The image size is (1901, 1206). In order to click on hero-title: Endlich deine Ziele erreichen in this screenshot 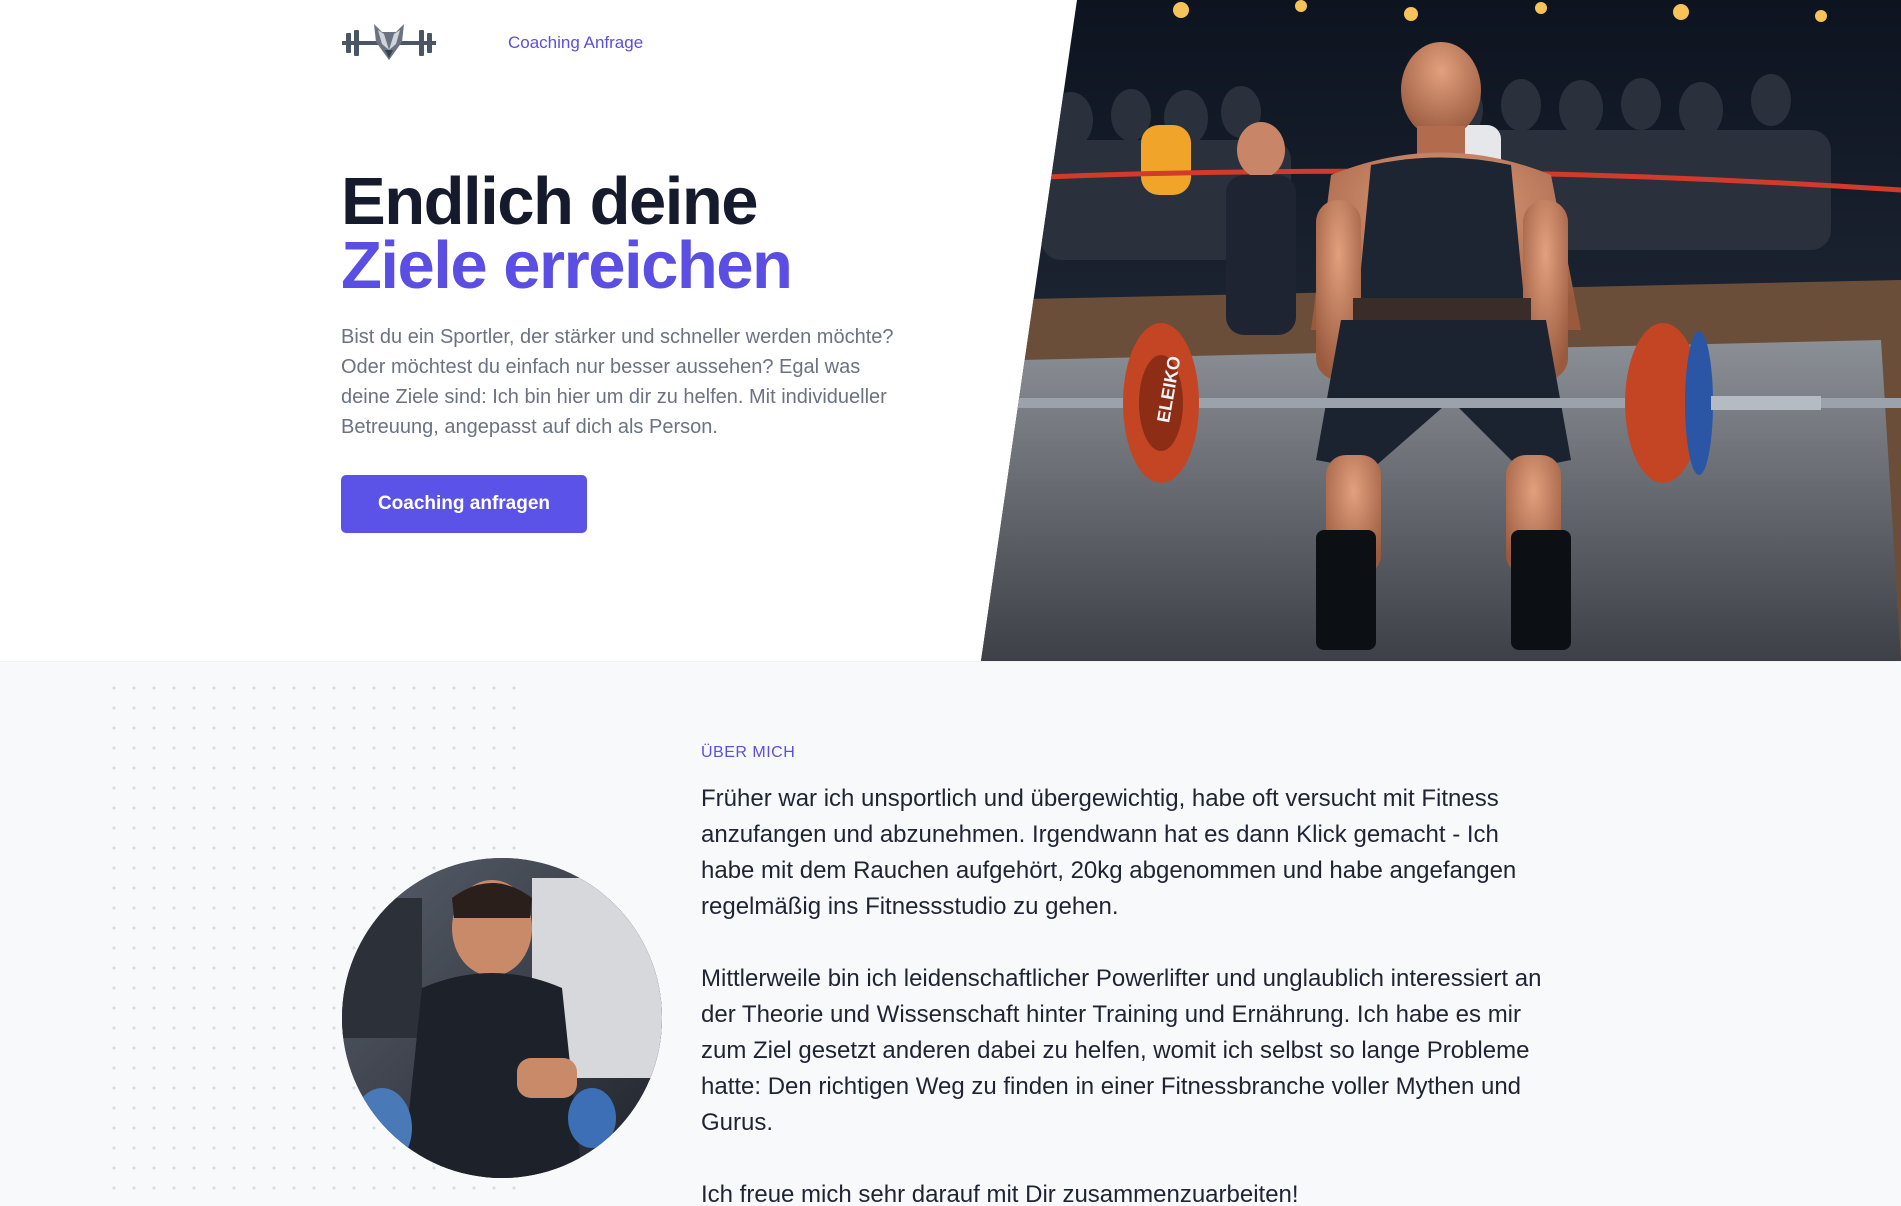, I will do `click(567, 233)`.